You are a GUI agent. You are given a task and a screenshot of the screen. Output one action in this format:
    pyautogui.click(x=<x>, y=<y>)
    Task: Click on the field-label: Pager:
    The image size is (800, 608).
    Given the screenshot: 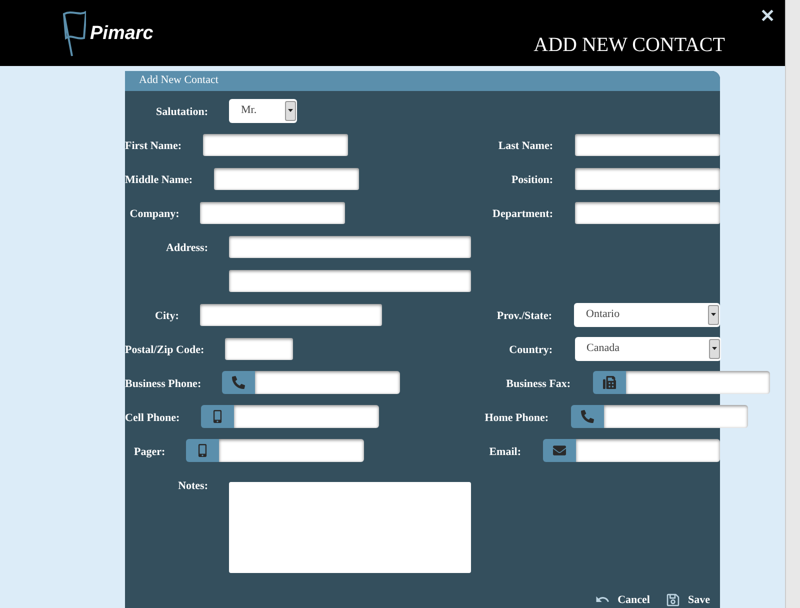 What is the action you would take?
    pyautogui.click(x=150, y=452)
    